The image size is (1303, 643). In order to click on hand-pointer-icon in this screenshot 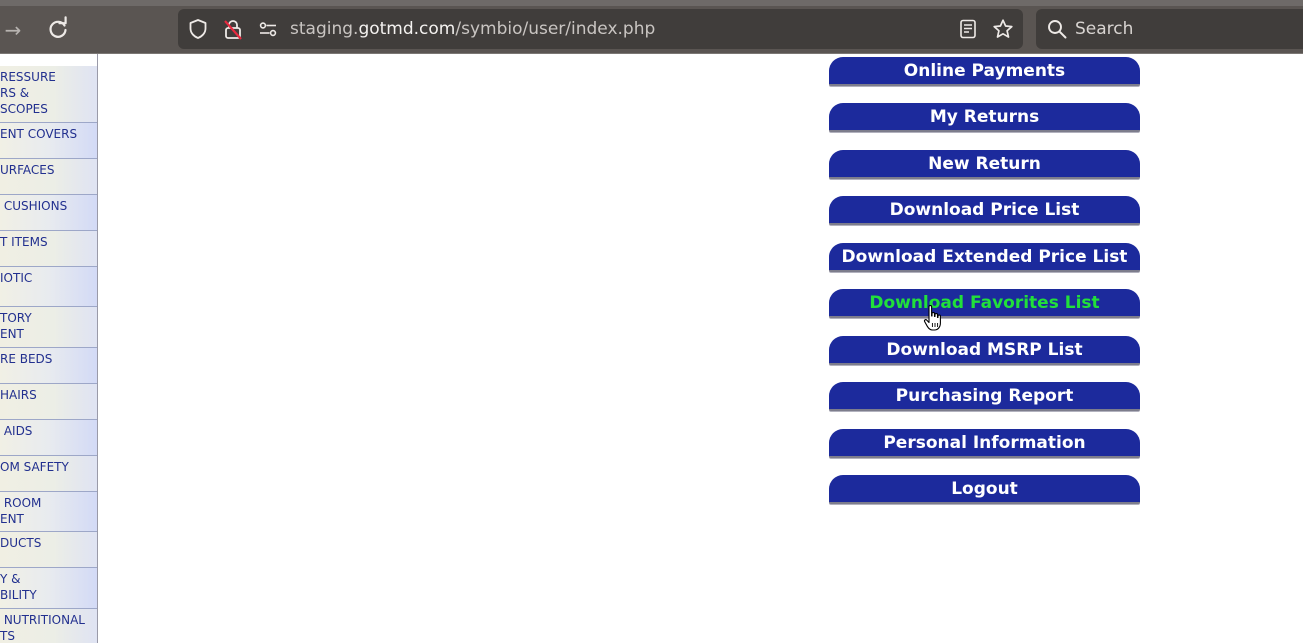, I will do `click(932, 317)`.